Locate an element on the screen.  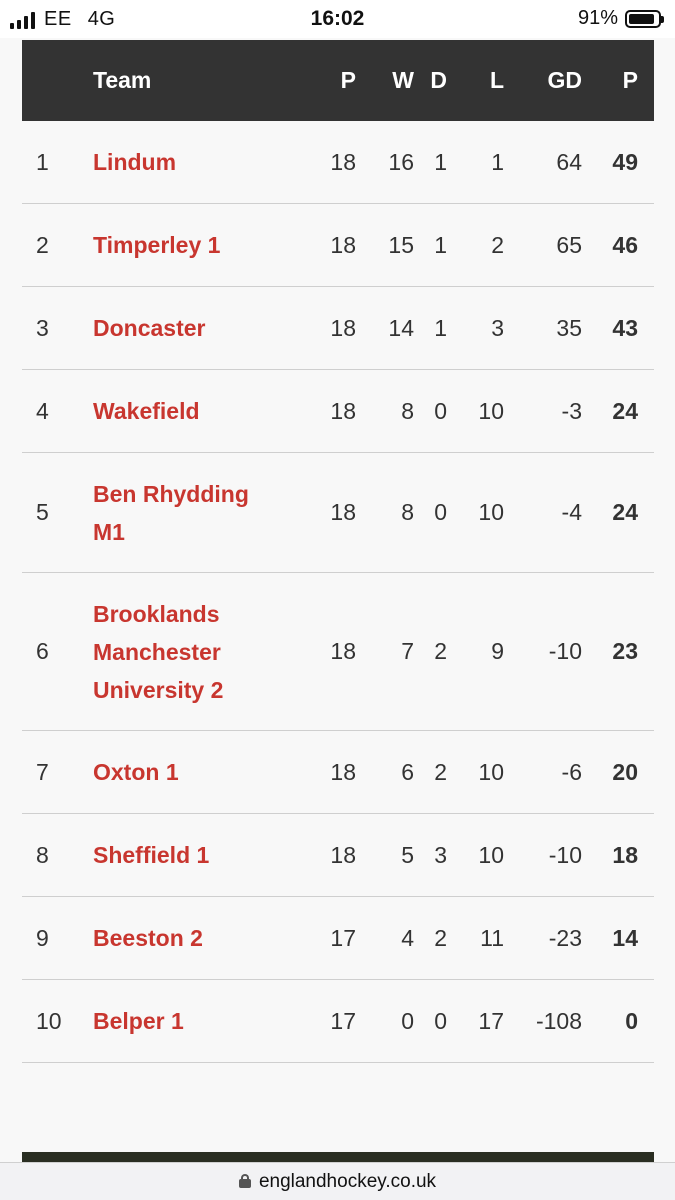
row-team-cell: Doncaster is located at coordinates (193, 328).